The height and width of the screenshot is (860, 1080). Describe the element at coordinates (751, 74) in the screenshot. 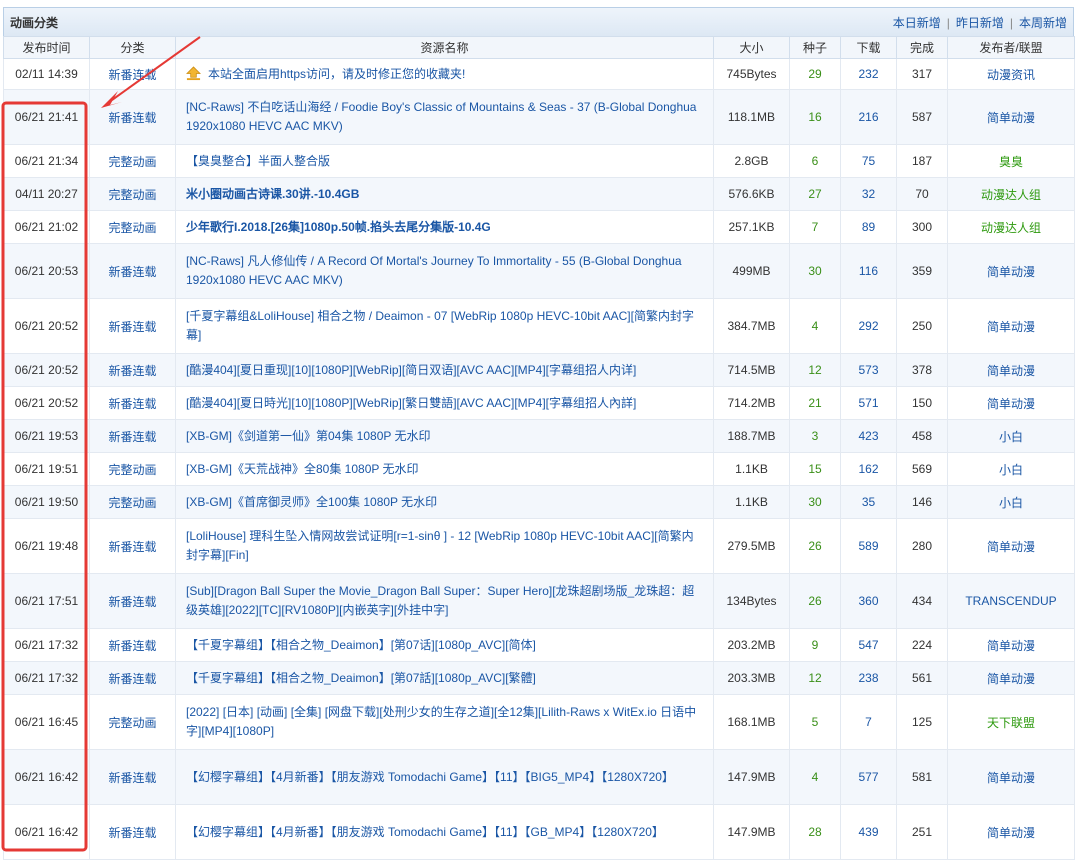

I see `file-size: 745Bytes` at that location.